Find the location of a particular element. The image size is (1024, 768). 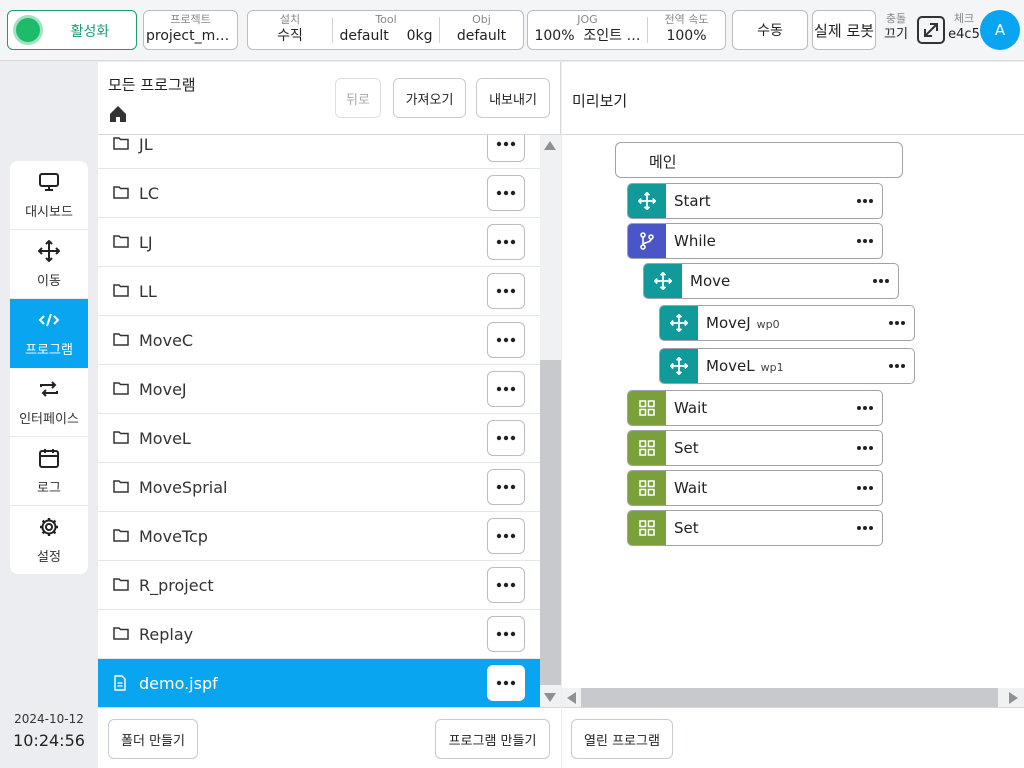

preview-horizontal-scrollbar is located at coordinates (793, 697).